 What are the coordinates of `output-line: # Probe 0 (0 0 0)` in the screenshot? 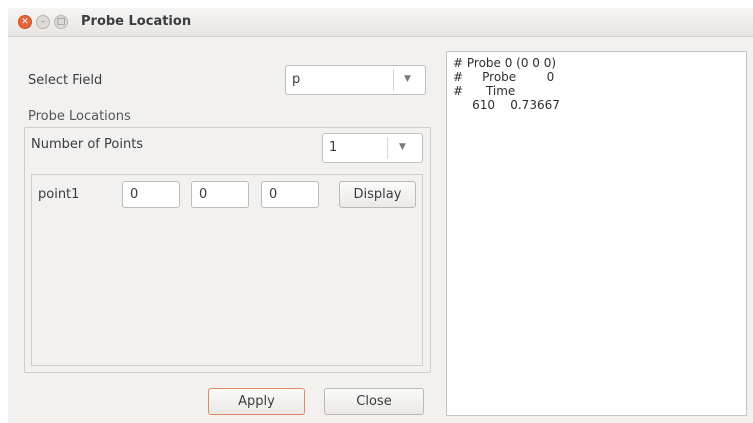 It's located at (505, 63).